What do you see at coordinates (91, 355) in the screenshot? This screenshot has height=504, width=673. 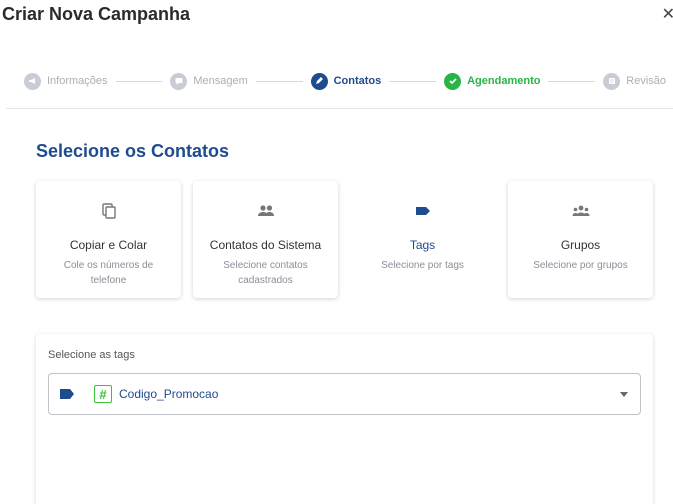 I see `tags-select-label: Selecione as tags` at bounding box center [91, 355].